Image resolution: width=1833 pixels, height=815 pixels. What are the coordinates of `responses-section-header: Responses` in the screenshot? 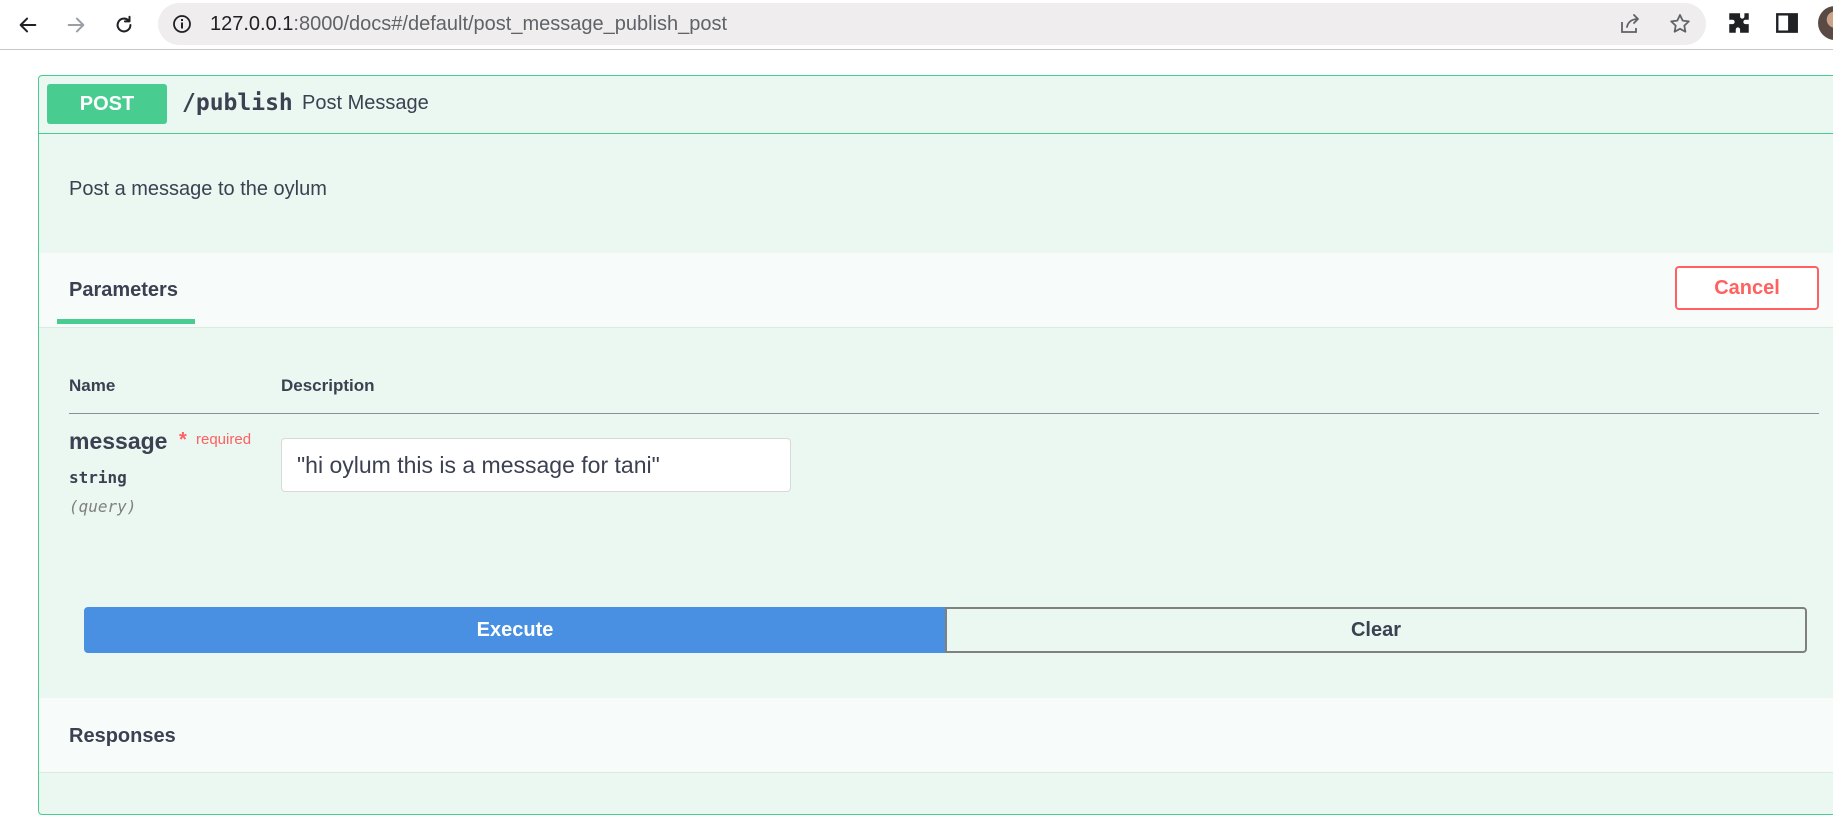 It's located at (936, 735).